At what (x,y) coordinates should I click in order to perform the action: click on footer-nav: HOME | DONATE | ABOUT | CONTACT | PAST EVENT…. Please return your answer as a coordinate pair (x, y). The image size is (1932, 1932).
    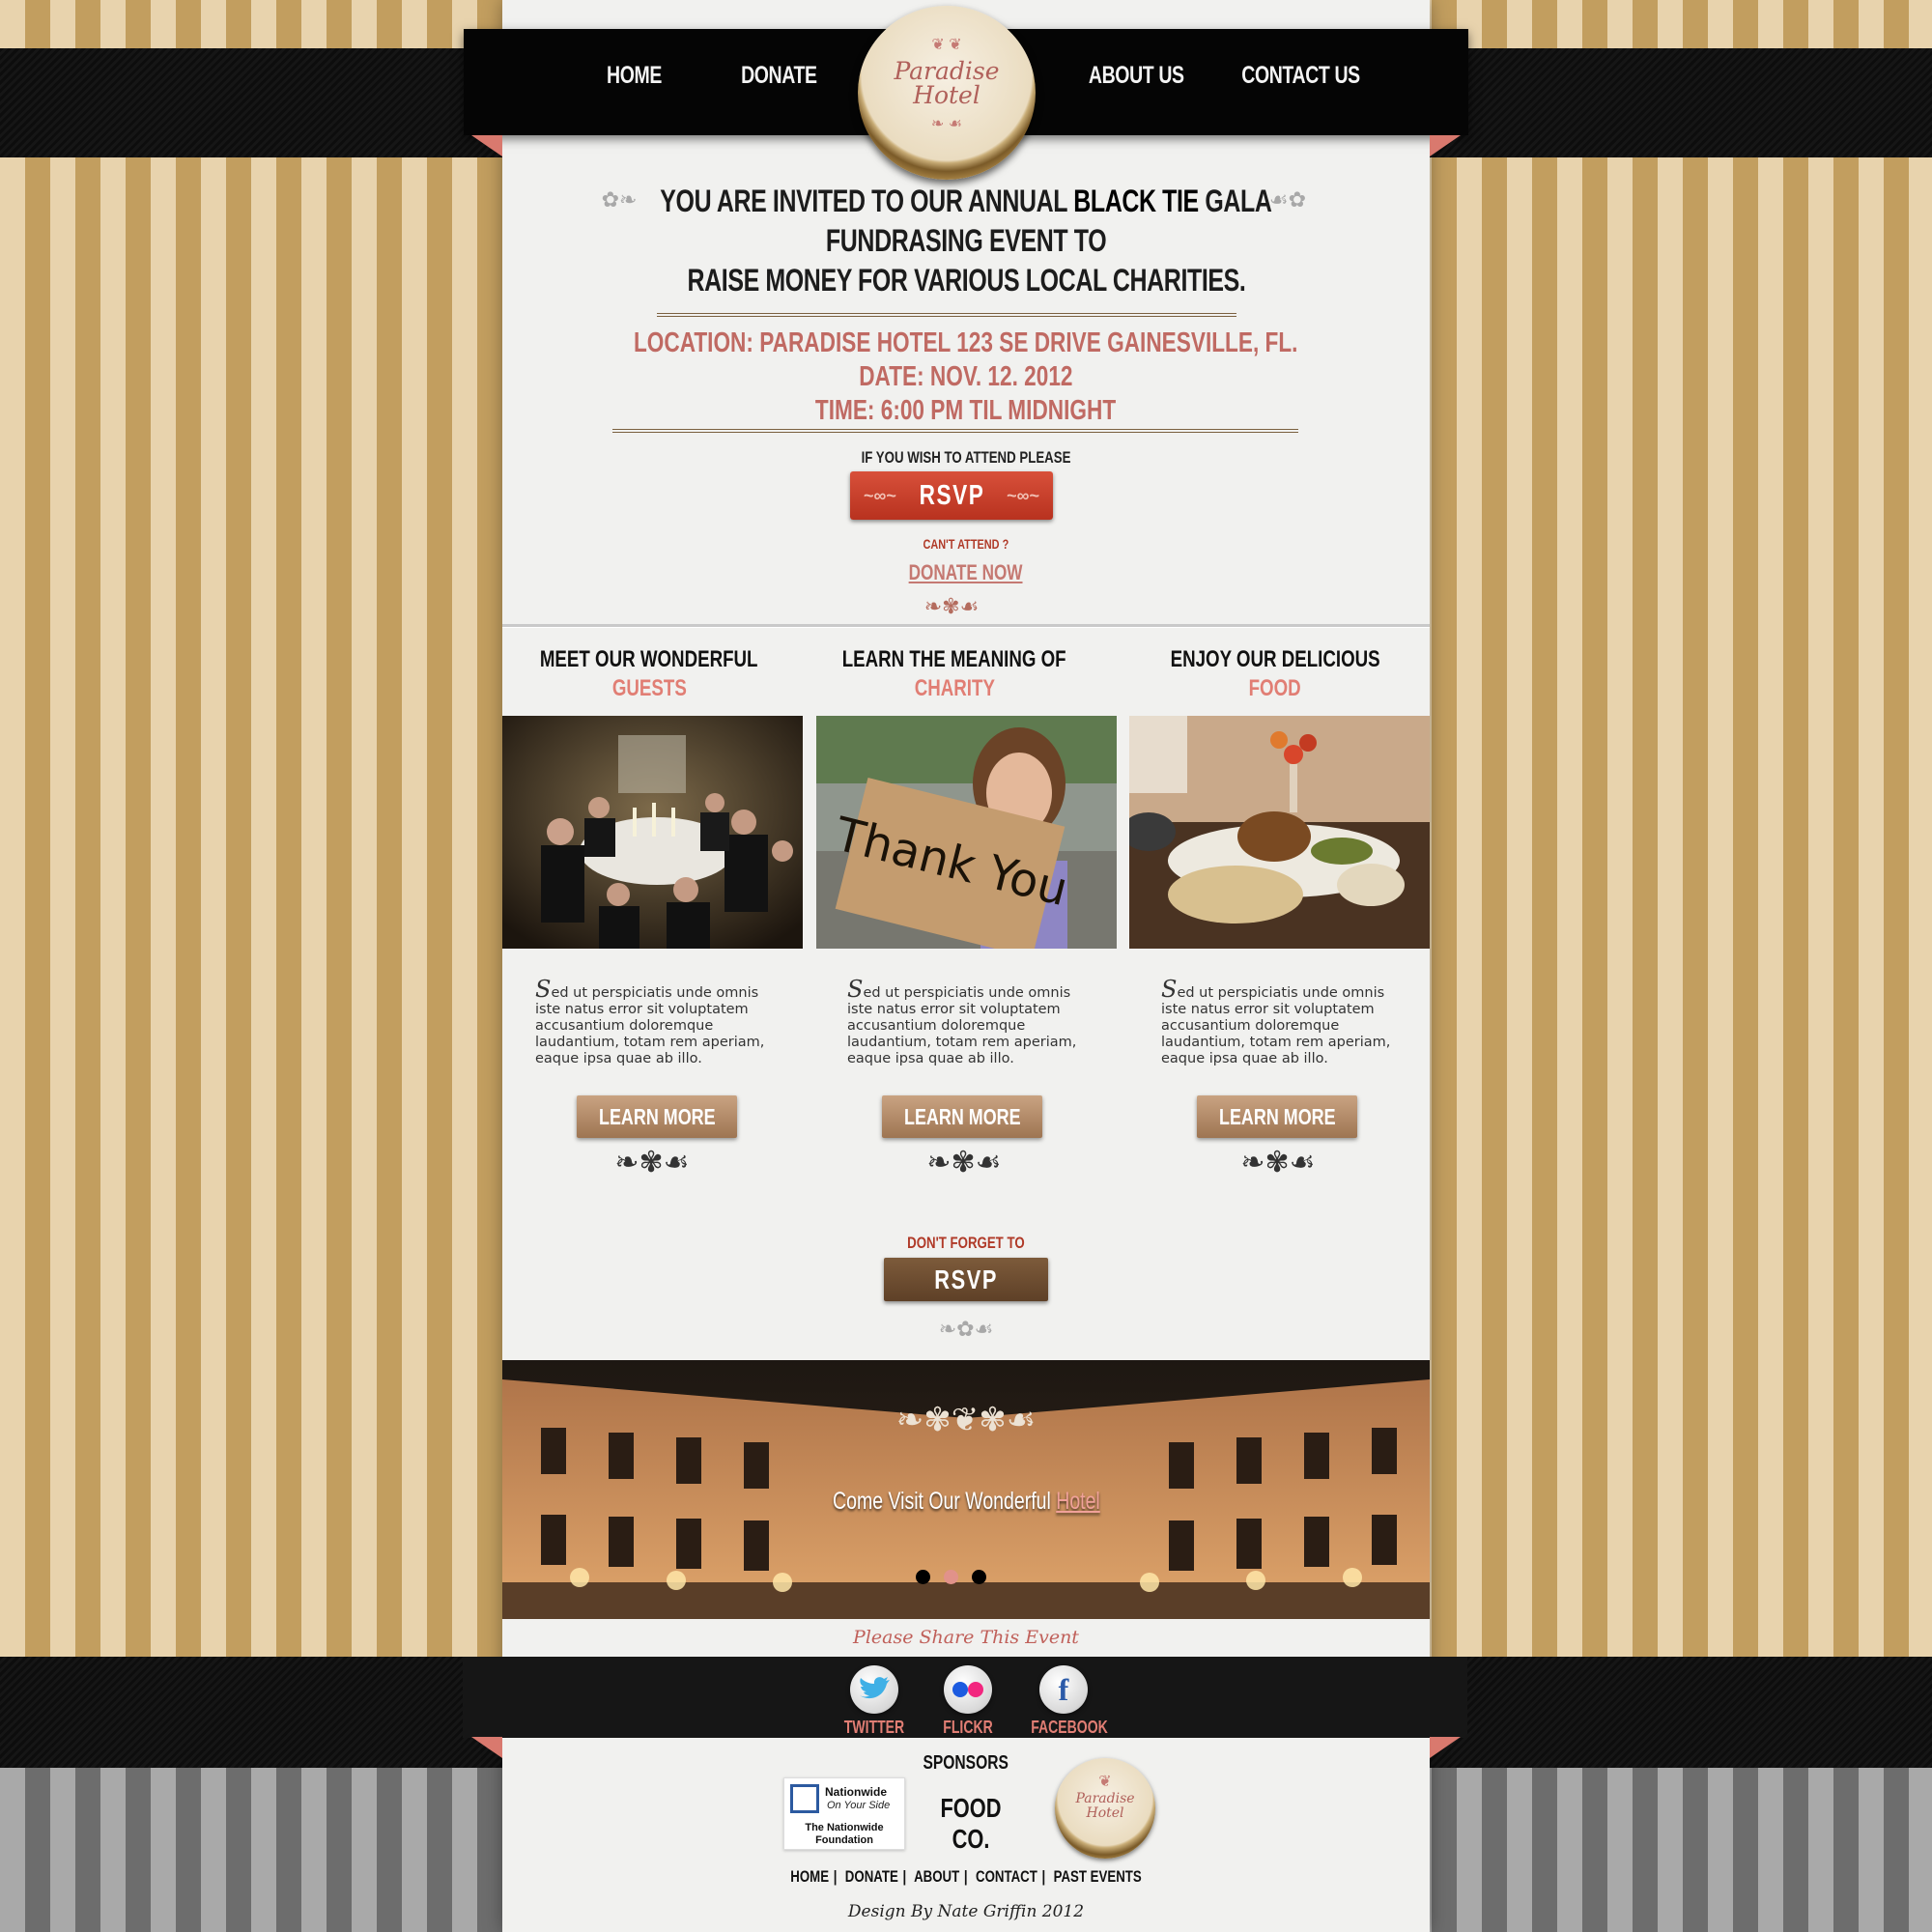
    Looking at the image, I should click on (966, 1876).